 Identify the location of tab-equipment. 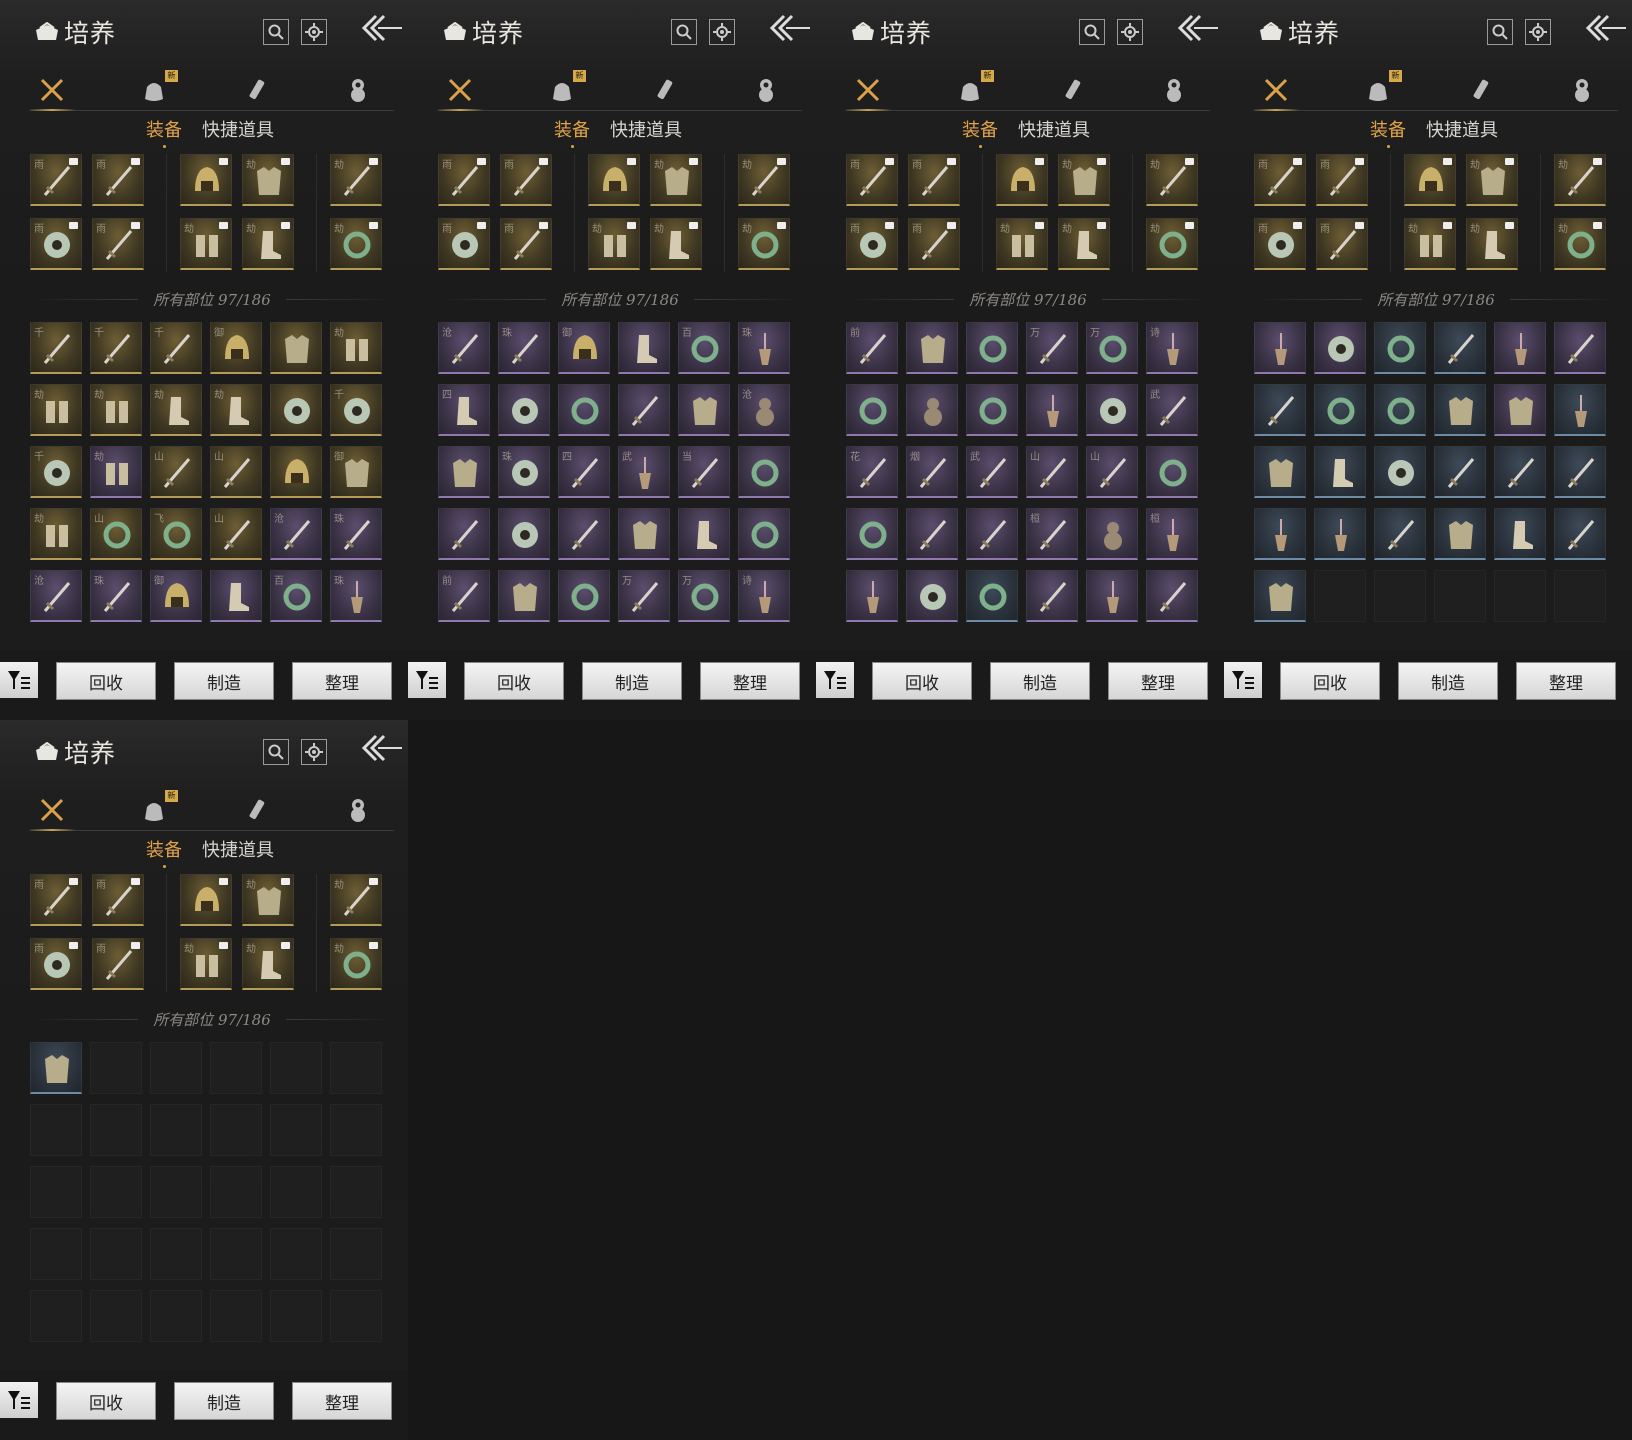
(1276, 92).